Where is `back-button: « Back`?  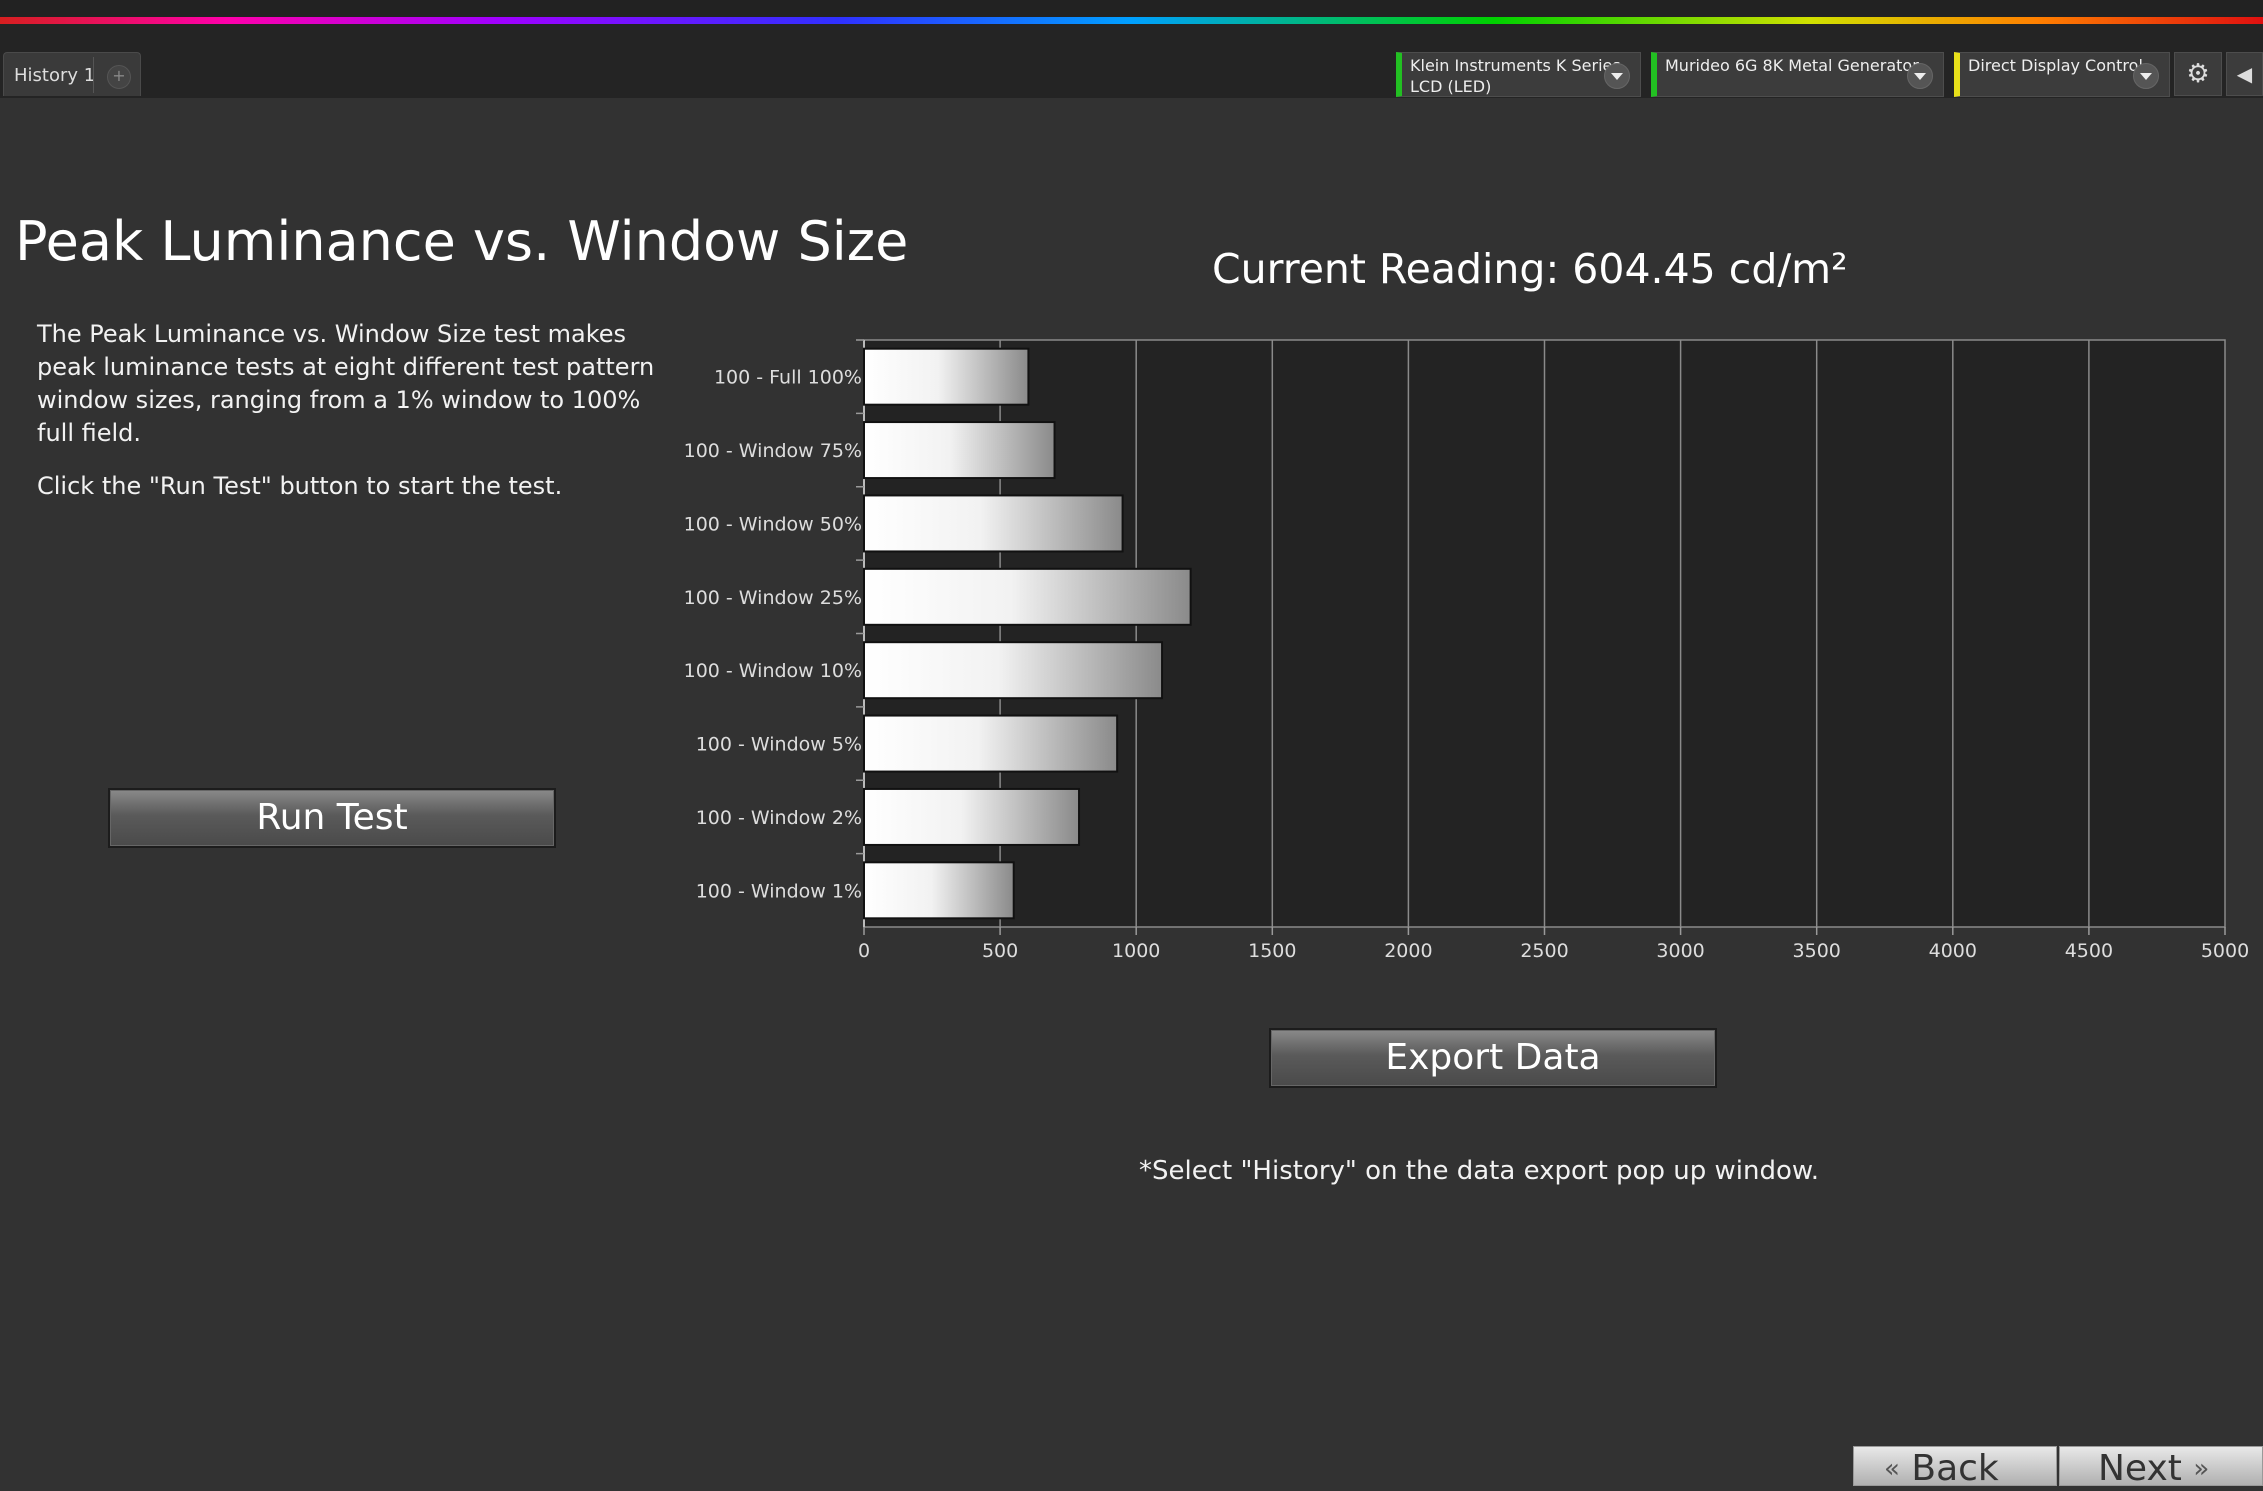
back-button: « Back is located at coordinates (1955, 1467).